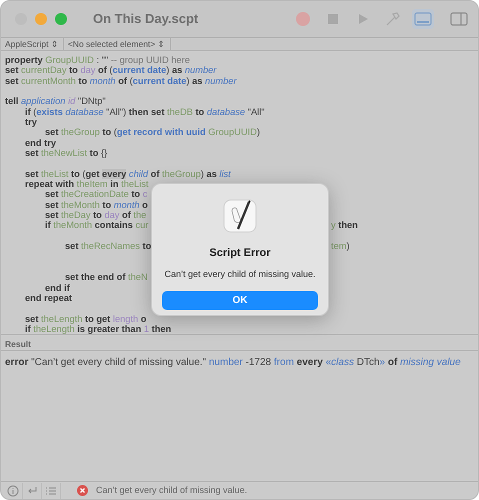  I want to click on ok-button: OK, so click(240, 300).